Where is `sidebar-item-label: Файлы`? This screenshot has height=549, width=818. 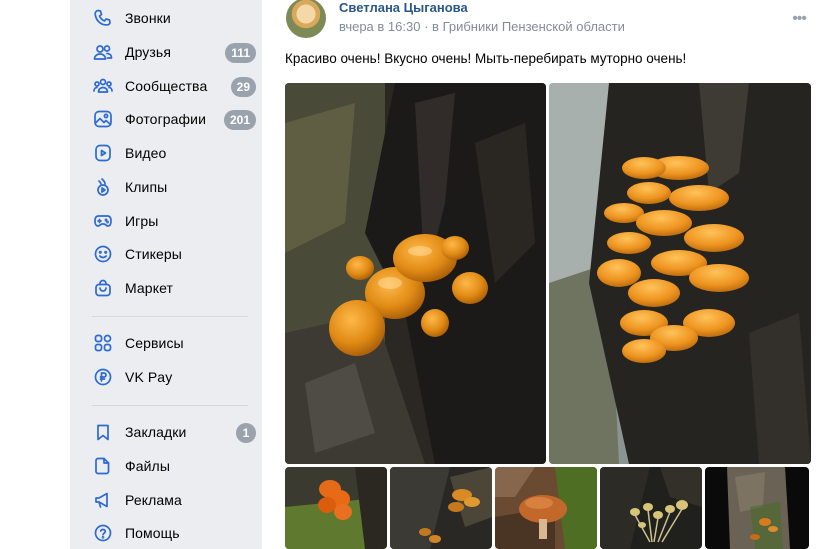
sidebar-item-label: Файлы is located at coordinates (147, 466).